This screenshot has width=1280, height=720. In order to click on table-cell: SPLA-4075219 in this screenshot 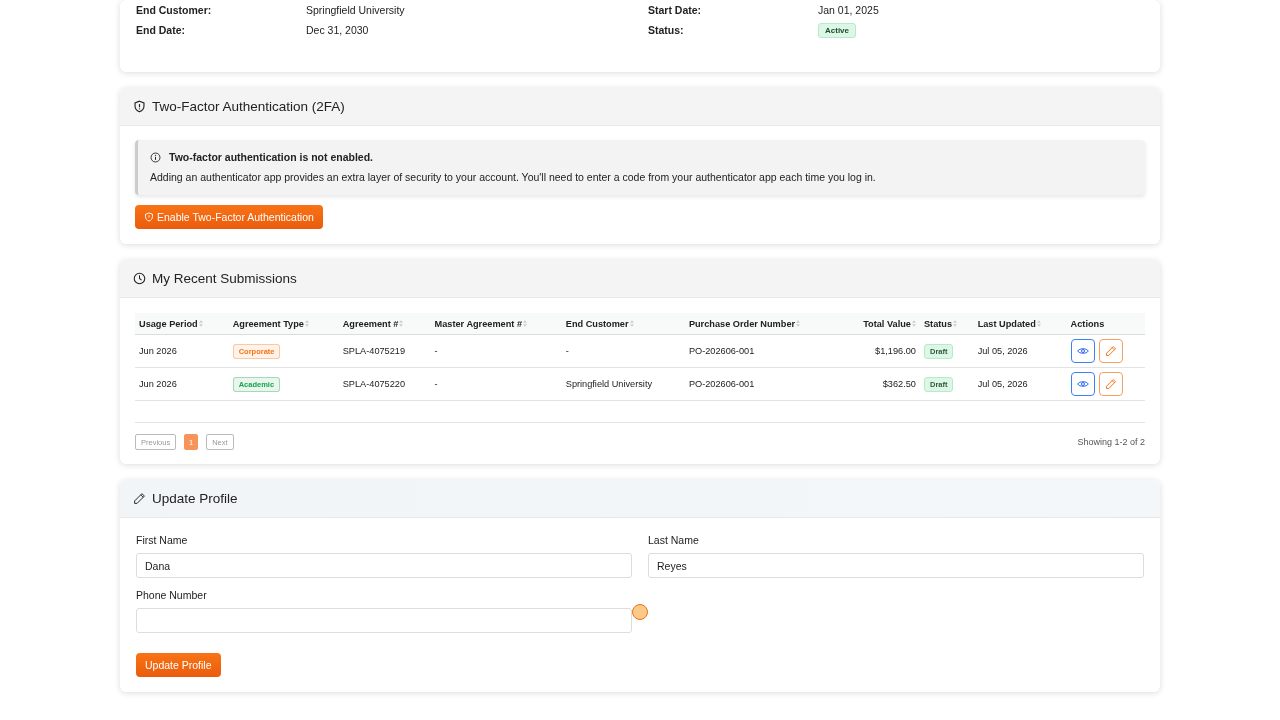, I will do `click(374, 351)`.